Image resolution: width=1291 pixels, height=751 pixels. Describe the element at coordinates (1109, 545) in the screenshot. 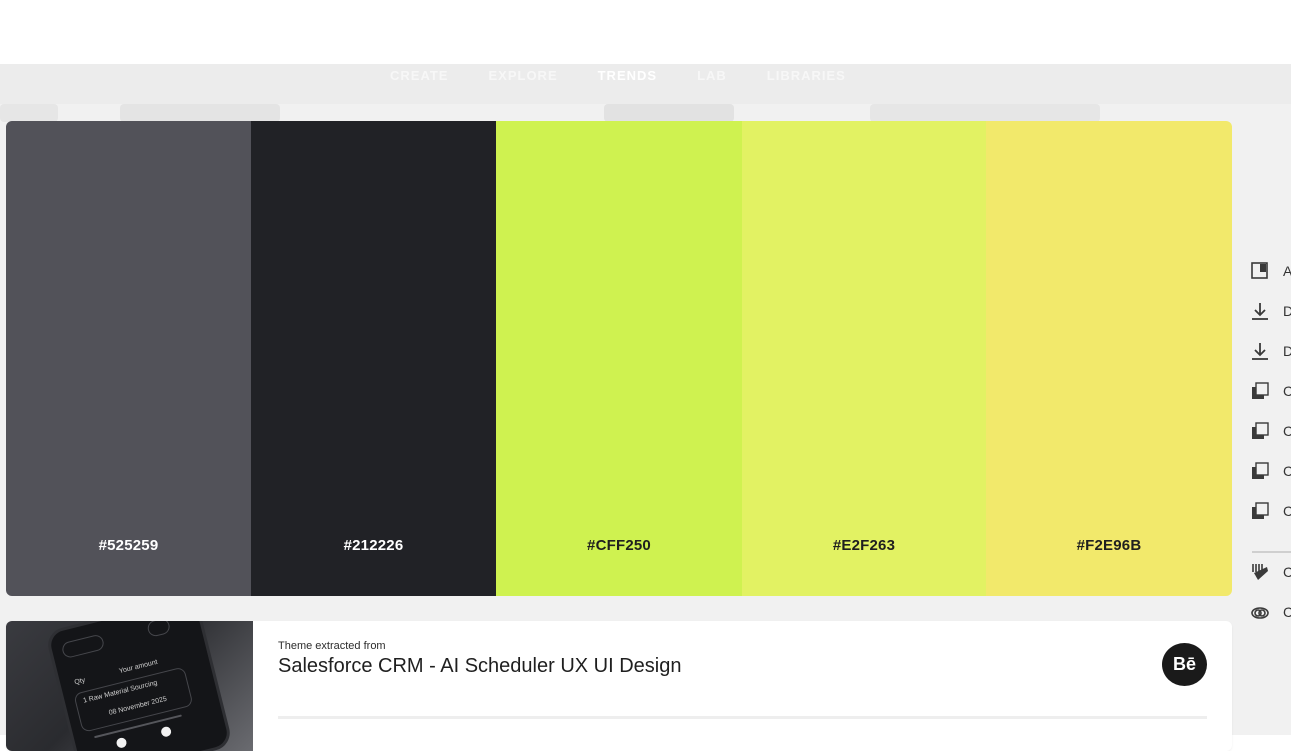

I see `swatch-hex-5: #F2E96B` at that location.